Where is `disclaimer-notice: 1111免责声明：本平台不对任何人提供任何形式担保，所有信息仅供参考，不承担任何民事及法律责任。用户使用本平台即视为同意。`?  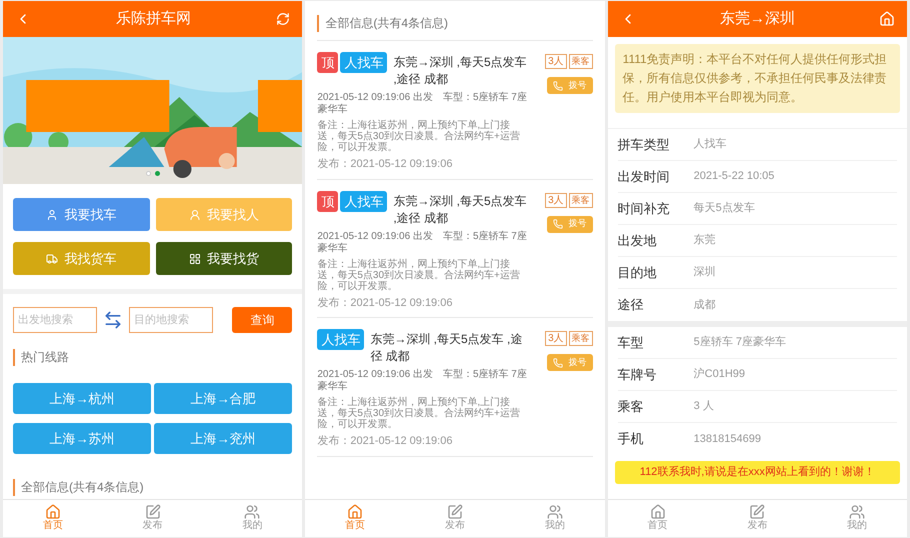 disclaimer-notice: 1111免责声明：本平台不对任何人提供任何形式担保，所有信息仅供参考，不承担任何民事及法律责任。用户使用本平台即视为同意。 is located at coordinates (757, 78).